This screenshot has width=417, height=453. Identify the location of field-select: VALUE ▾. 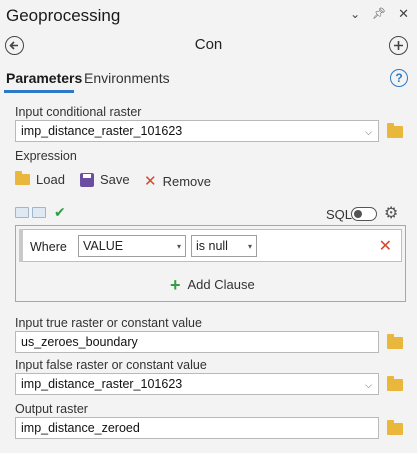
(132, 246).